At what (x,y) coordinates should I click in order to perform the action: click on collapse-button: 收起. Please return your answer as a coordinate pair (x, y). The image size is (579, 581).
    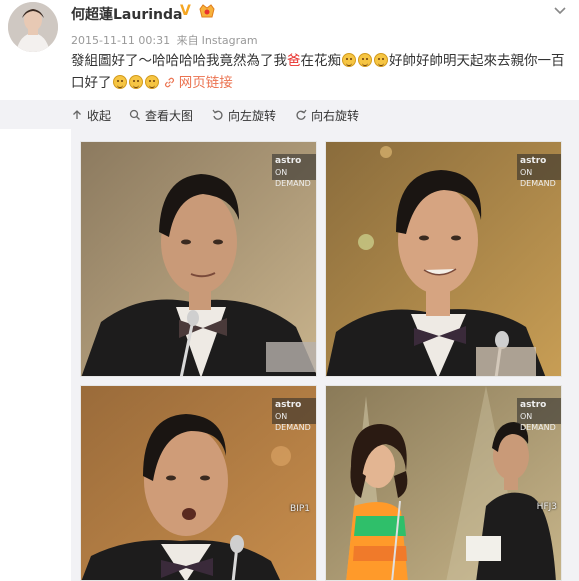
    Looking at the image, I should click on (91, 115).